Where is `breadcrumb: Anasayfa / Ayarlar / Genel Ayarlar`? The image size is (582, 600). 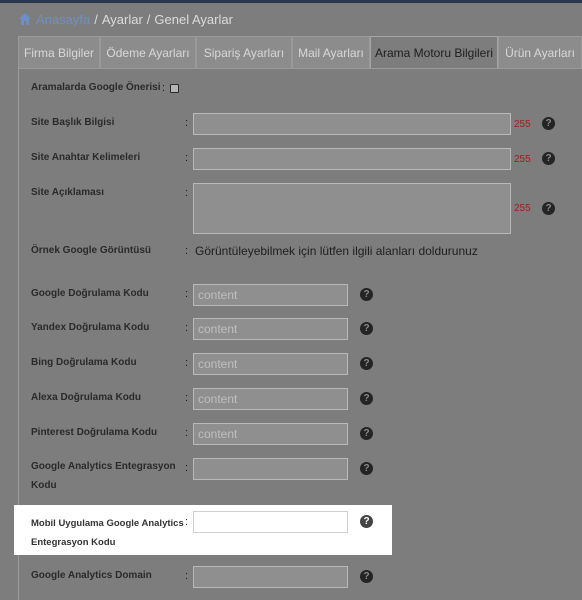 breadcrumb: Anasayfa / Ayarlar / Genel Ayarlar is located at coordinates (125, 19).